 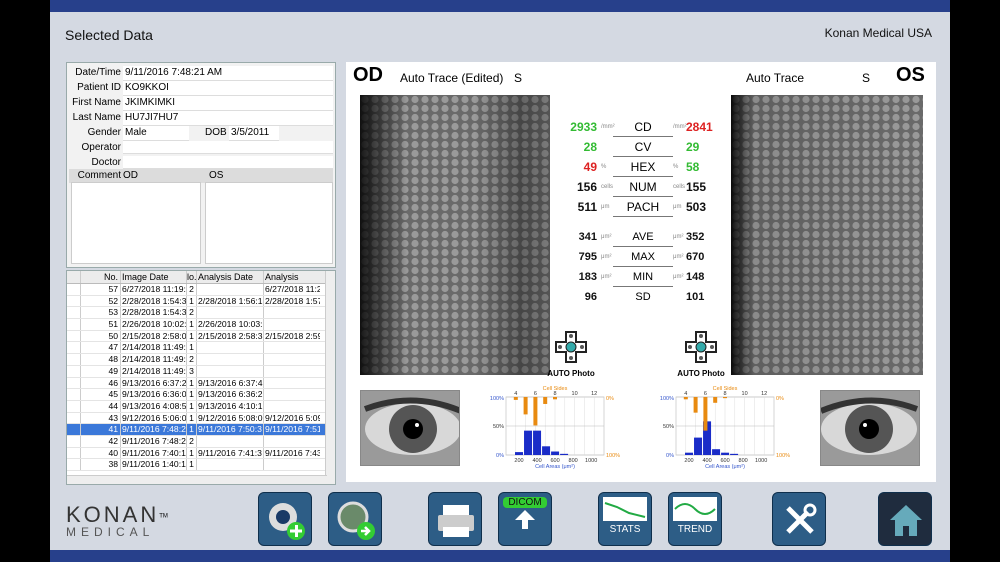 What do you see at coordinates (201, 348) in the screenshot?
I see `table-row: 47 2/14/2018 11:49: 1` at bounding box center [201, 348].